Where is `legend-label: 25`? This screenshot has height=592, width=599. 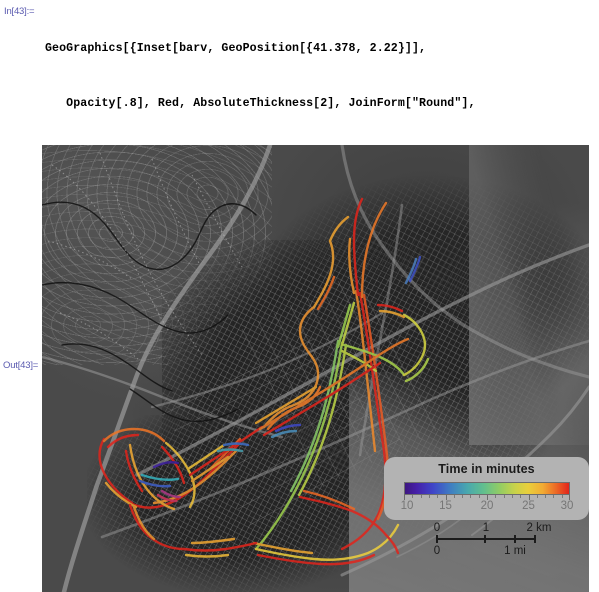 legend-label: 25 is located at coordinates (528, 506).